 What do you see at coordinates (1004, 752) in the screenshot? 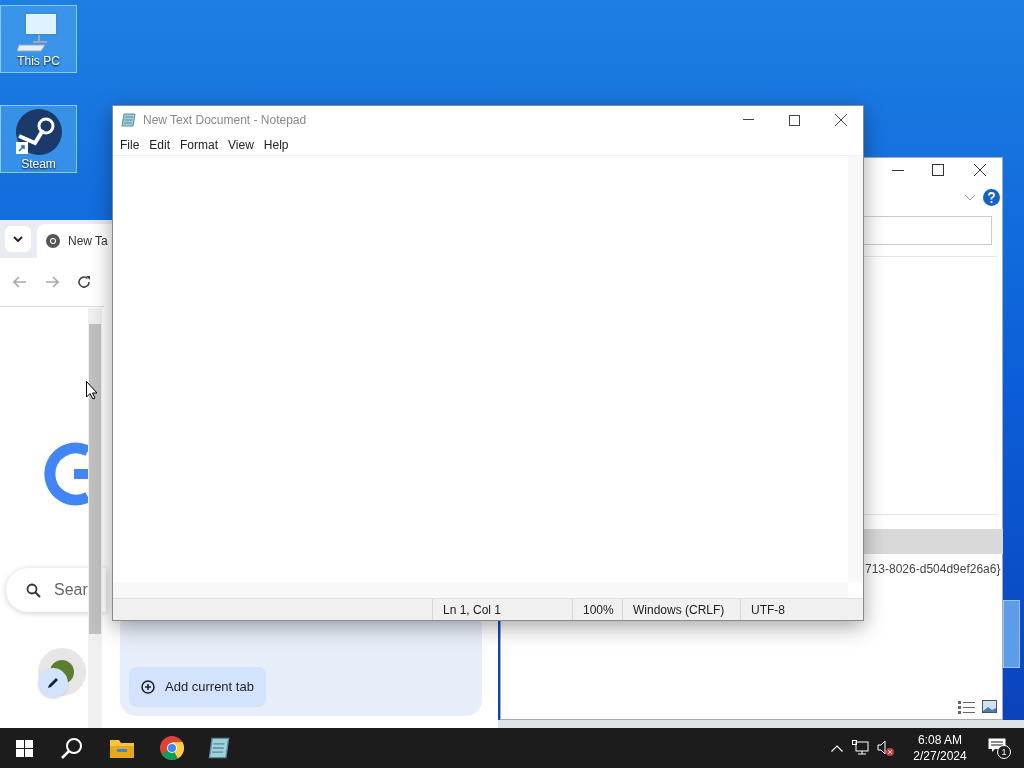
I see `notification-count: 1` at bounding box center [1004, 752].